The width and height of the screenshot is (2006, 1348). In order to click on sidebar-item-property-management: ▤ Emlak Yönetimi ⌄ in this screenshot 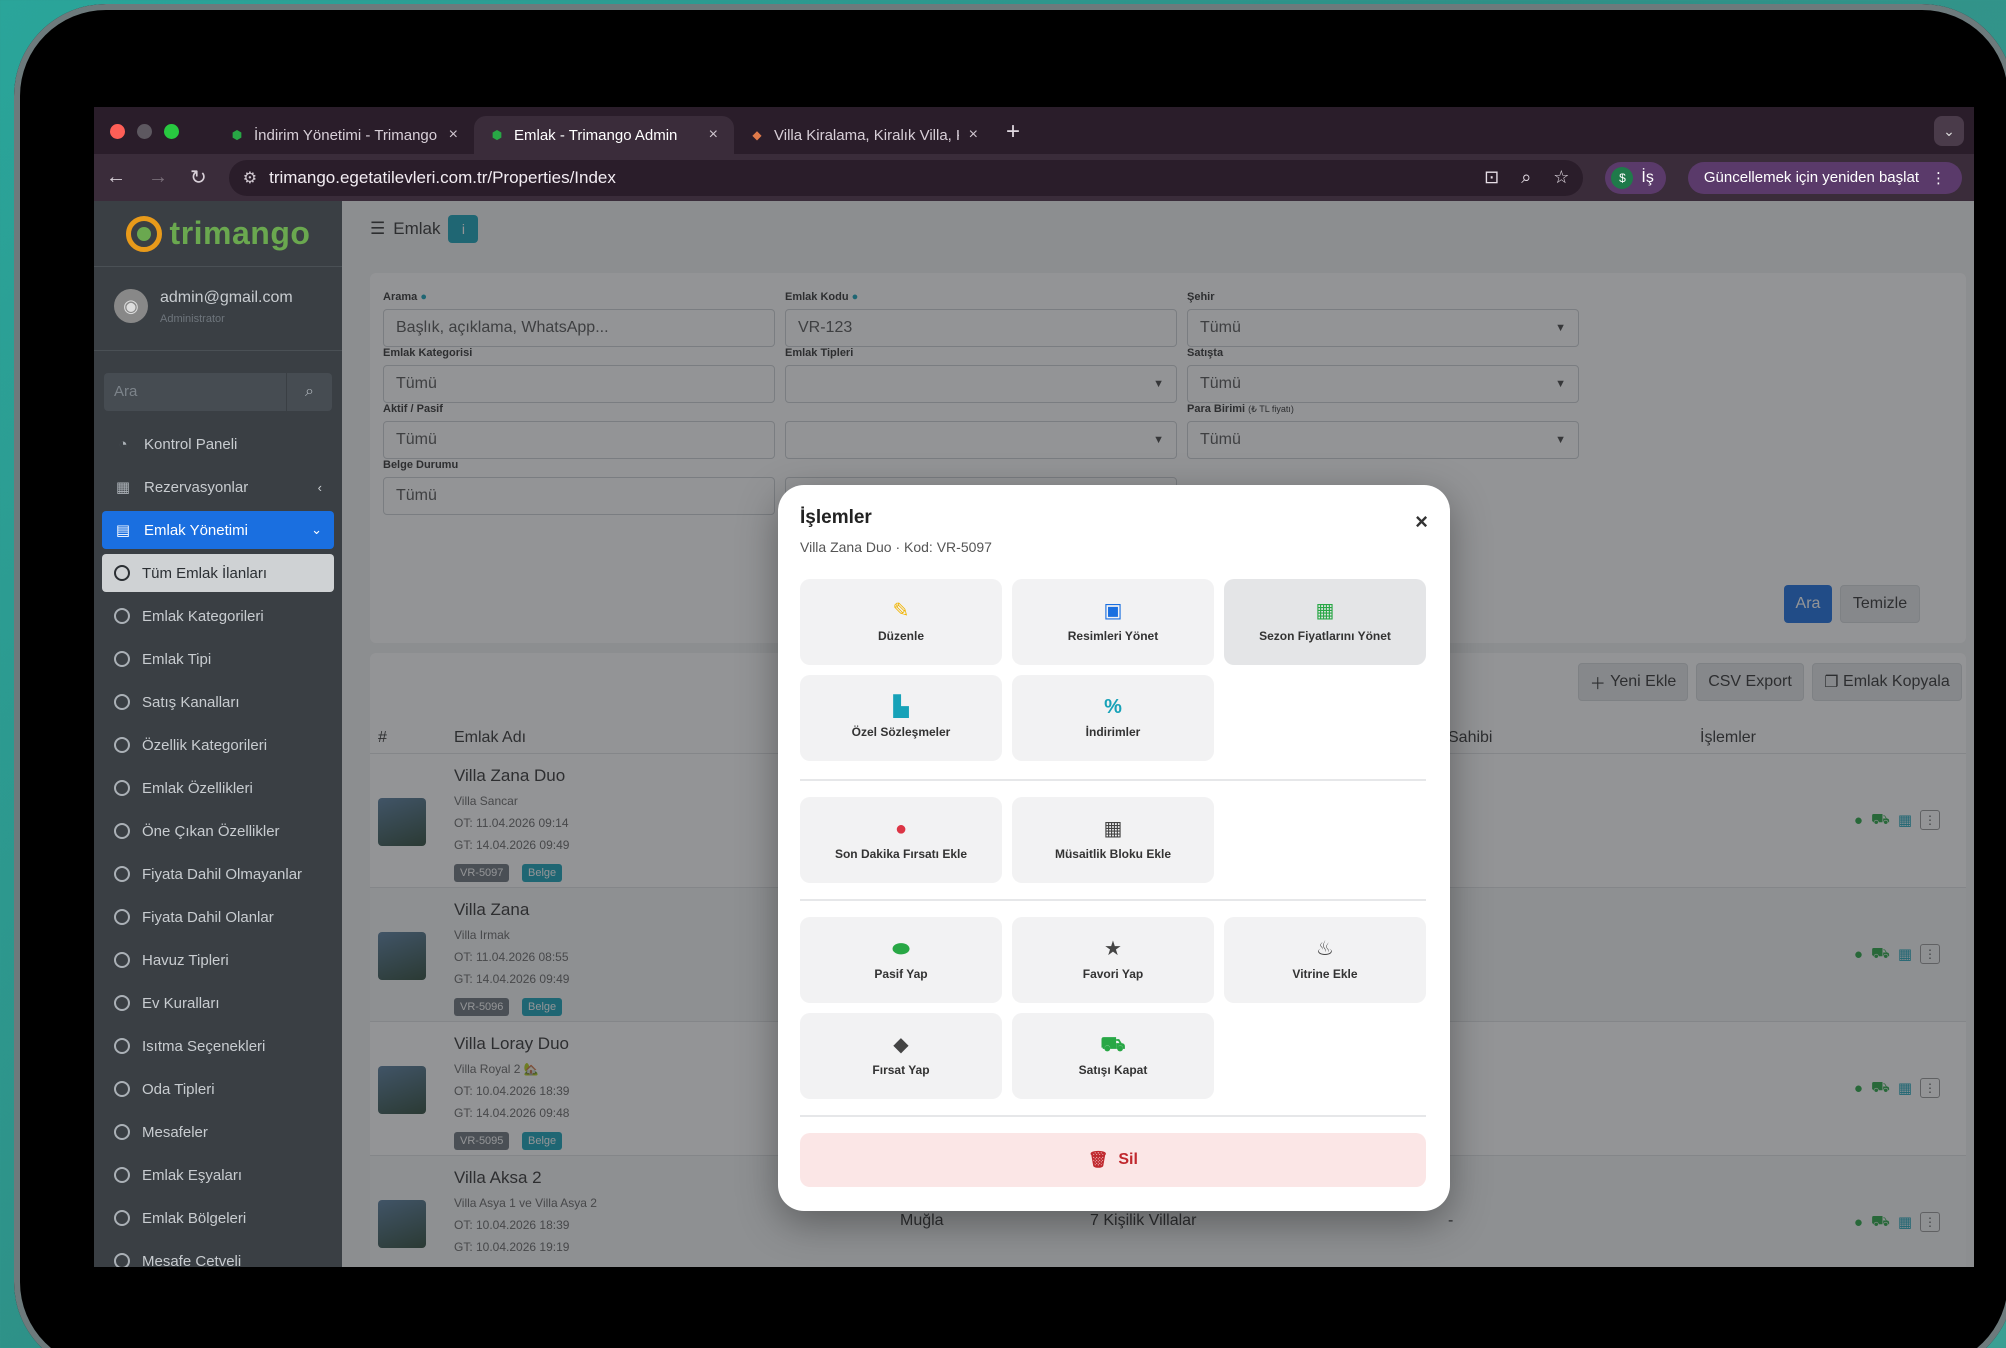, I will do `click(218, 530)`.